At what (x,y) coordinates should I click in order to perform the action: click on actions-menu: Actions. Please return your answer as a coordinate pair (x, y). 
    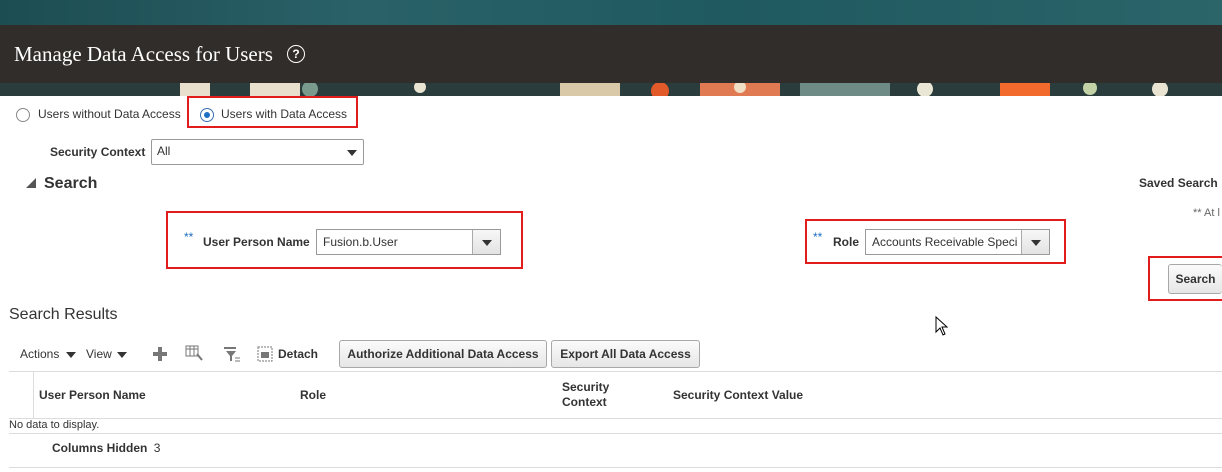
    Looking at the image, I should click on (48, 354).